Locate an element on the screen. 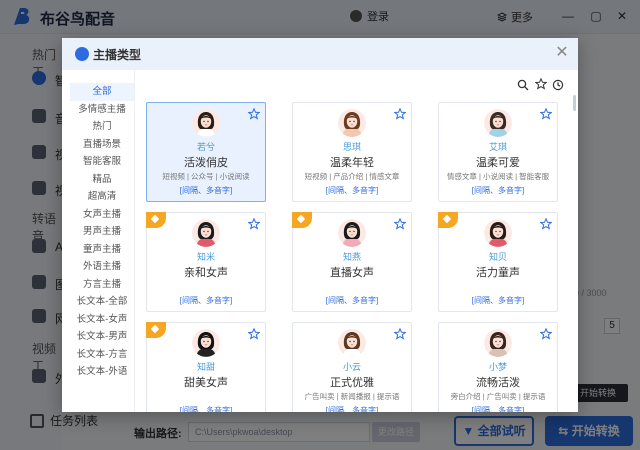 This screenshot has width=640, height=450. category-item: 全部 is located at coordinates (102, 92).